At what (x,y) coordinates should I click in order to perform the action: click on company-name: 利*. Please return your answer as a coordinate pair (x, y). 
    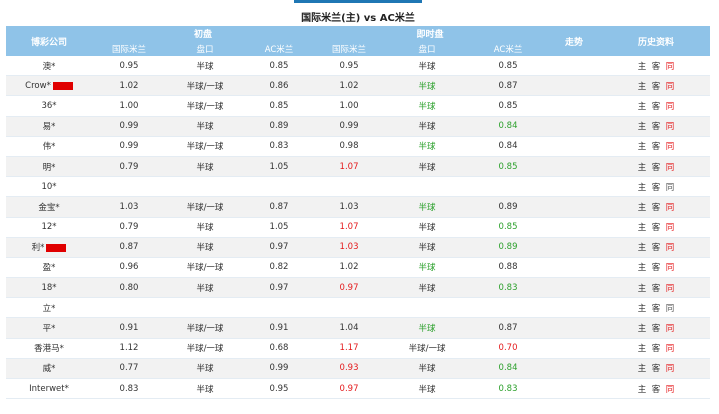
    Looking at the image, I should click on (38, 248).